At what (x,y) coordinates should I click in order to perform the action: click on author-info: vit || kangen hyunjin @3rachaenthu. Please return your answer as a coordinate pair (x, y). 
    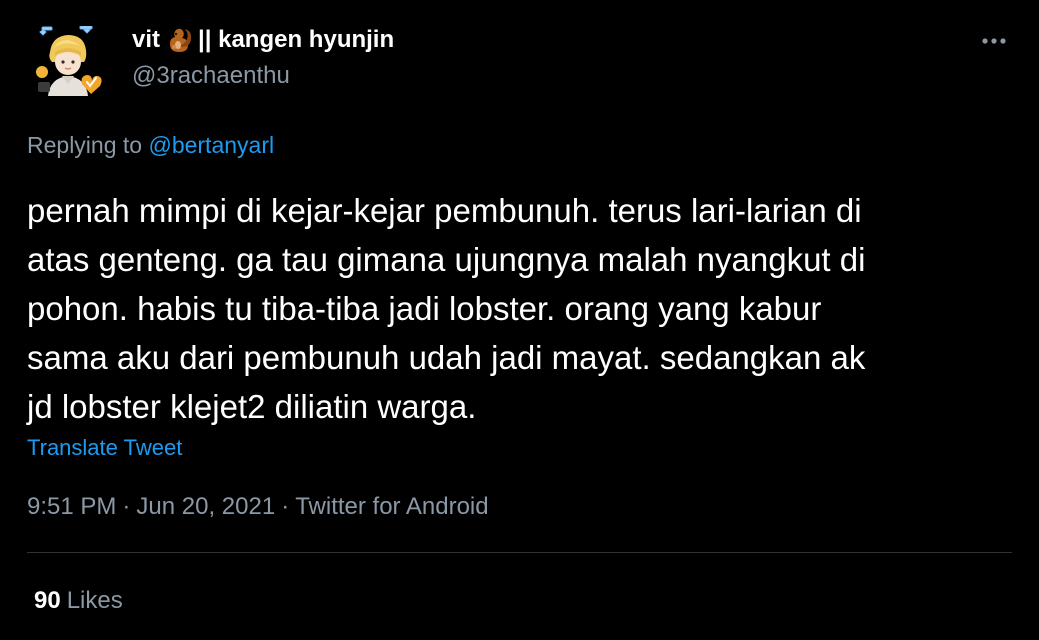
    Looking at the image, I should click on (263, 58).